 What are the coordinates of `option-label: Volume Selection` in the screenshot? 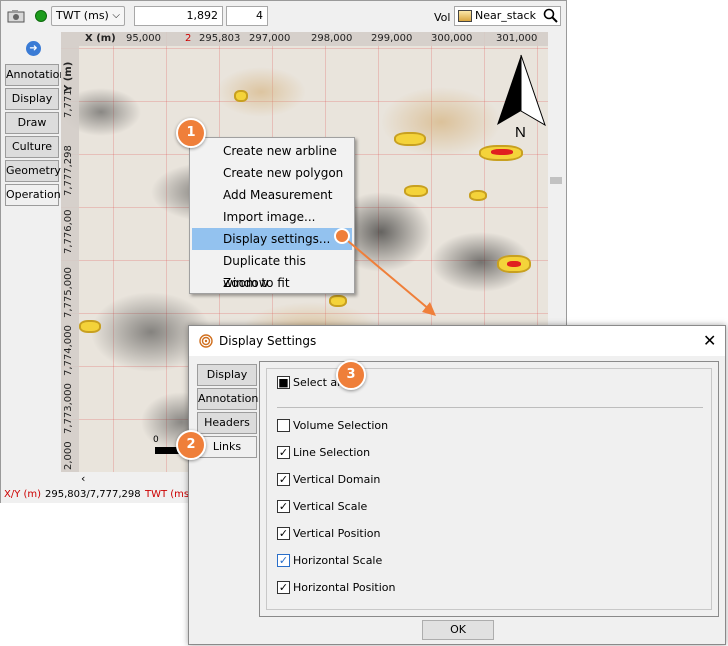 It's located at (341, 425).